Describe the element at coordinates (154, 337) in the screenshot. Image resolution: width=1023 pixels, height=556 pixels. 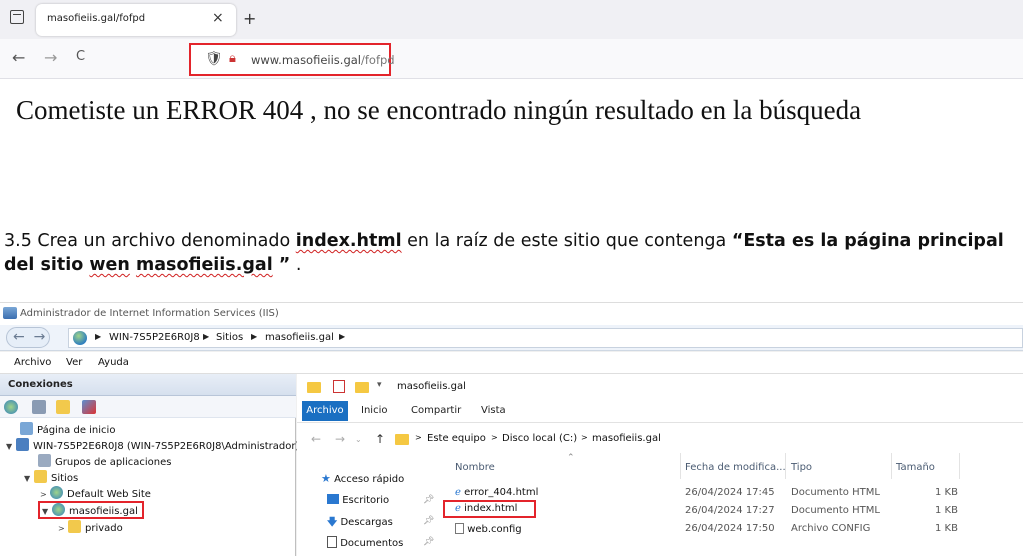
I see `crumb-server: WIN-7S5P2E6R0J8` at that location.